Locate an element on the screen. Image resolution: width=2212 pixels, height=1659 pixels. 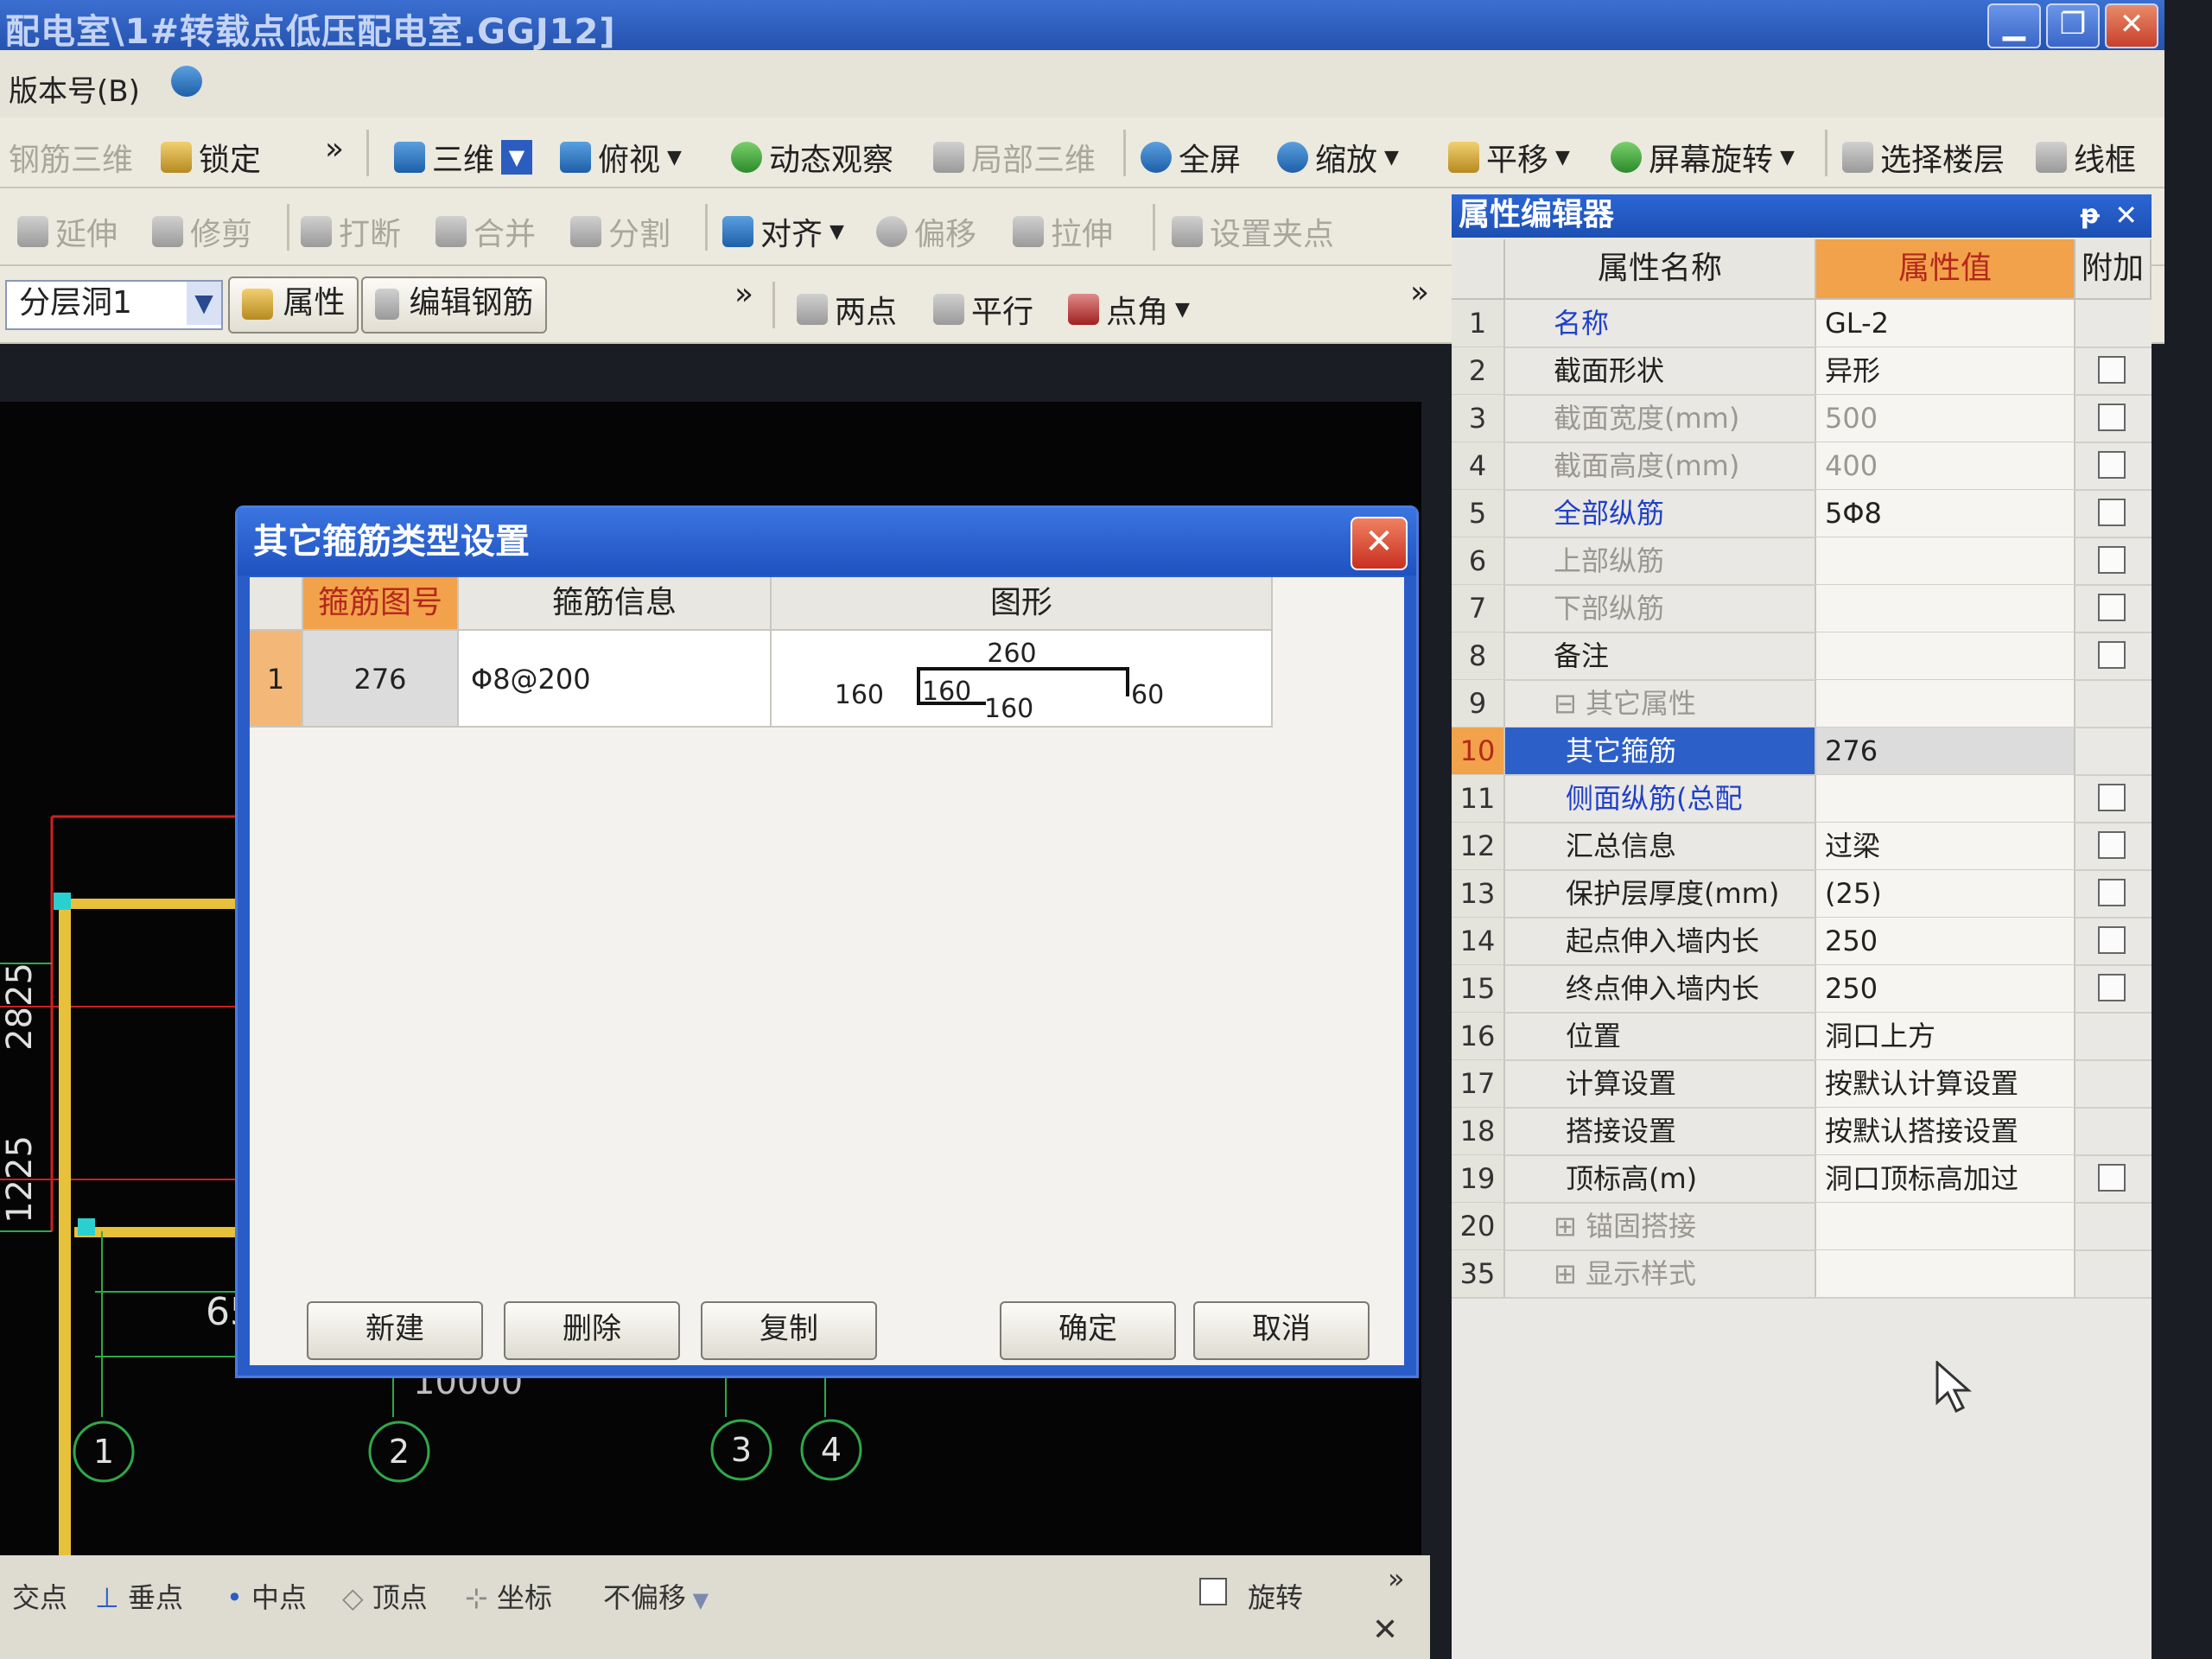
screen-rotate-button: 屏幕旋转 ▼ is located at coordinates (1703, 157).